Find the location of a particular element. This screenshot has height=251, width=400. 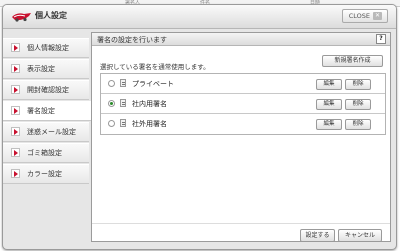

signature-name: 社外用署名 is located at coordinates (149, 124).